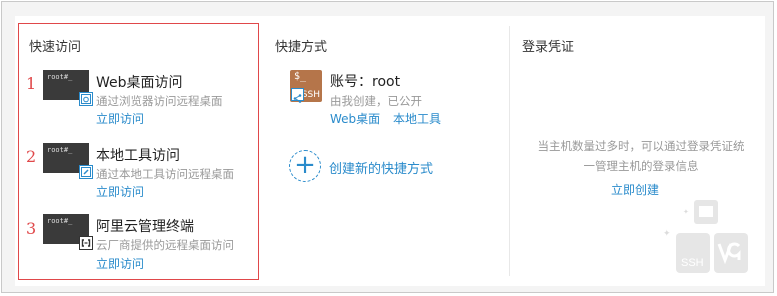 This screenshot has height=296, width=777. Describe the element at coordinates (145, 227) in the screenshot. I see `aliyun-terminal-title: 阿里云管理终端` at that location.